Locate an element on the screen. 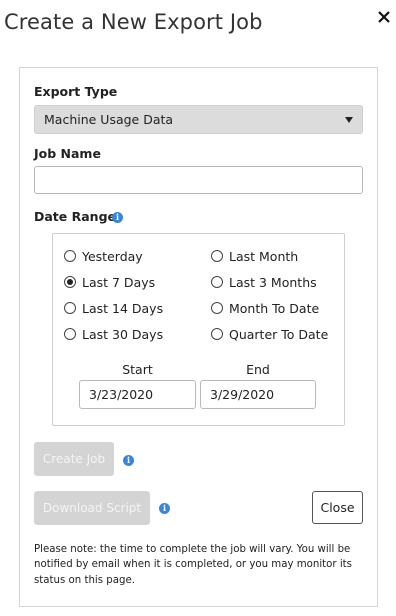 The height and width of the screenshot is (616, 396). radio-label: Month To Date is located at coordinates (274, 308).